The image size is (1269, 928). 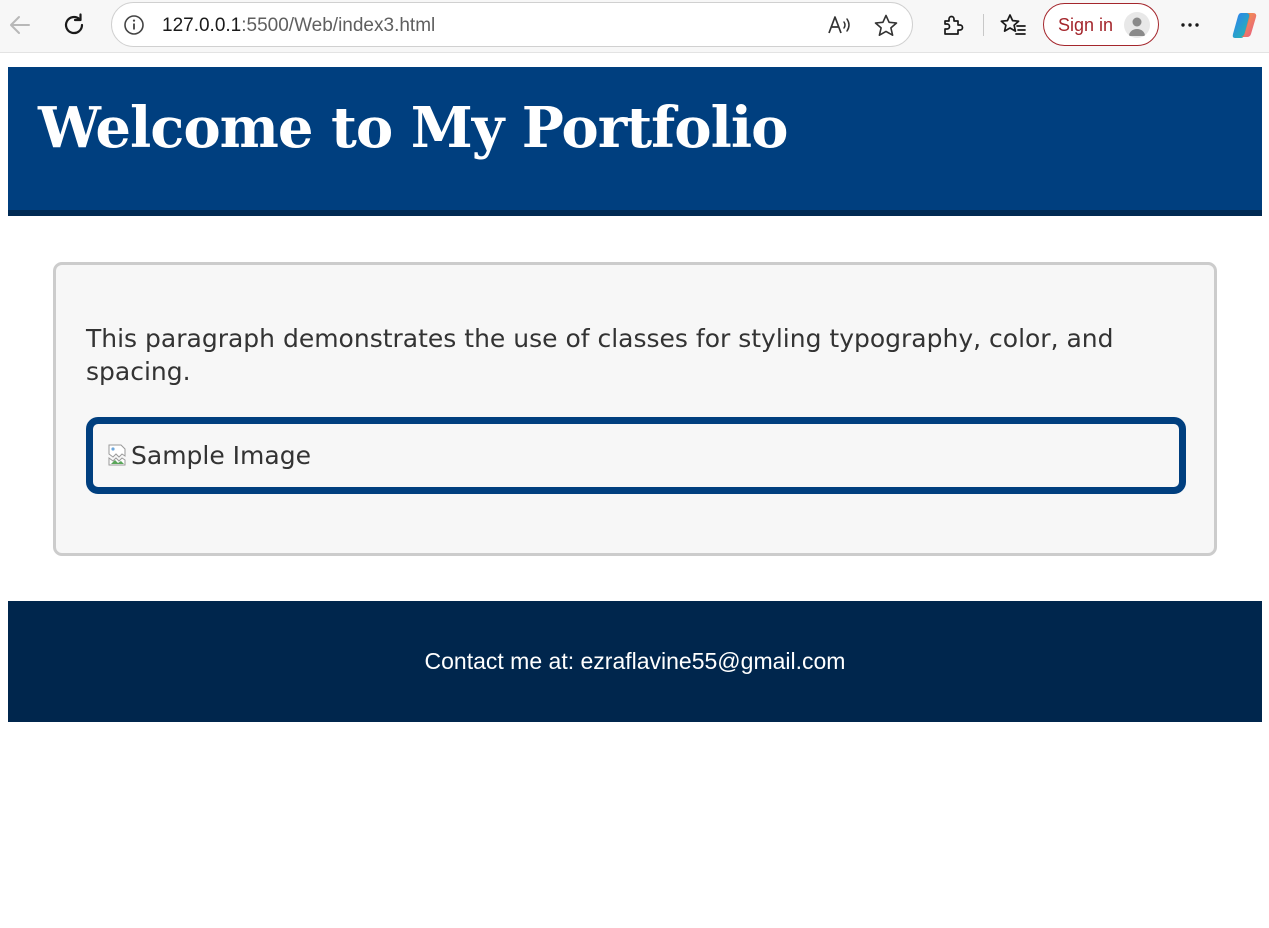 What do you see at coordinates (512, 24) in the screenshot?
I see `address-bar: 127.0.0.1:5500/Web/index3.html` at bounding box center [512, 24].